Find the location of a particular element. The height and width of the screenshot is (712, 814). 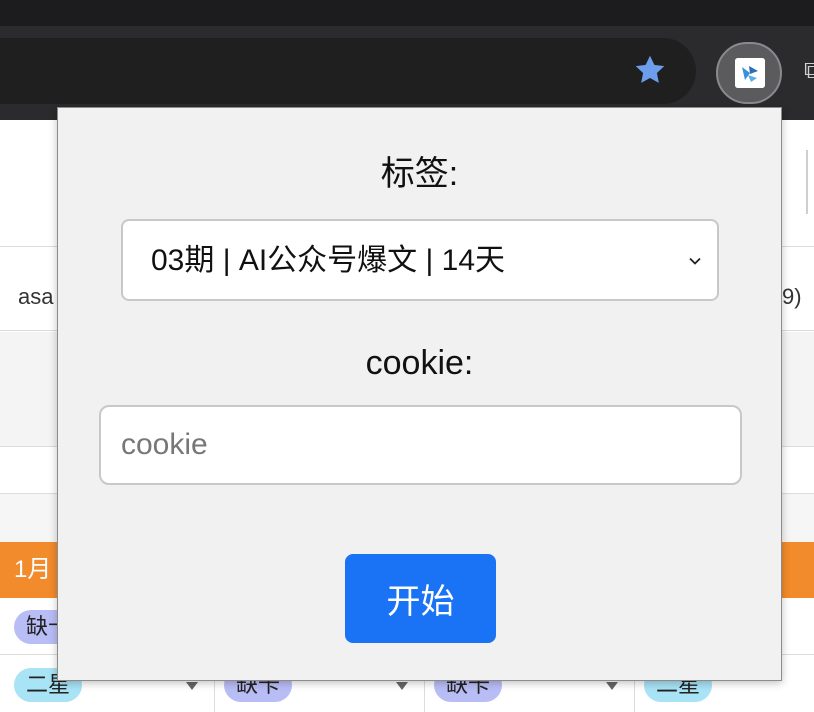

tag-select-value: 03期 | AI公众号爆文 | 14天 is located at coordinates (328, 260).